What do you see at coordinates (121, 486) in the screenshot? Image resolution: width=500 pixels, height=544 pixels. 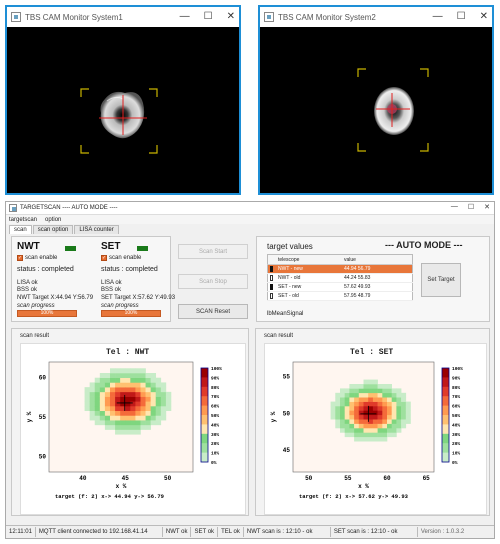 I see `x-axis-label: x %` at bounding box center [121, 486].